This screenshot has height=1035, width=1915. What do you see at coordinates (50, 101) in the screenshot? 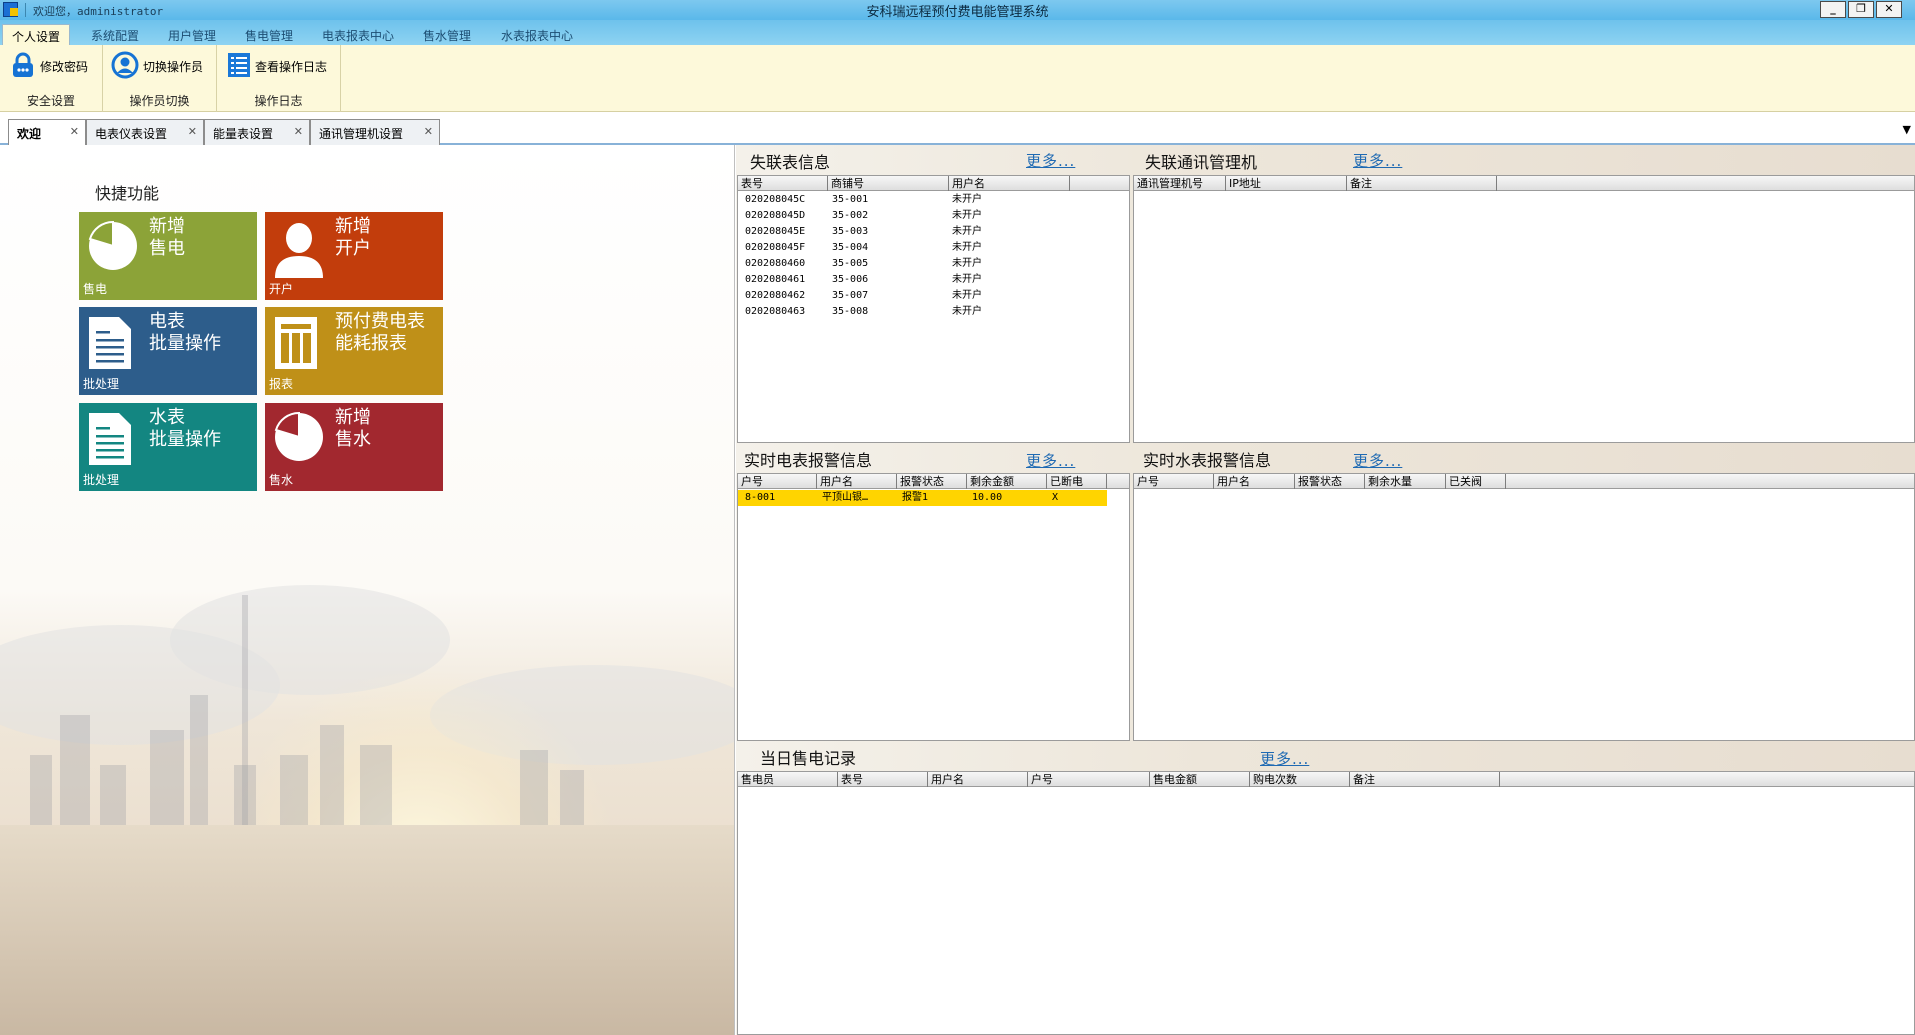
I see `group-label-security: 安全设置` at bounding box center [50, 101].